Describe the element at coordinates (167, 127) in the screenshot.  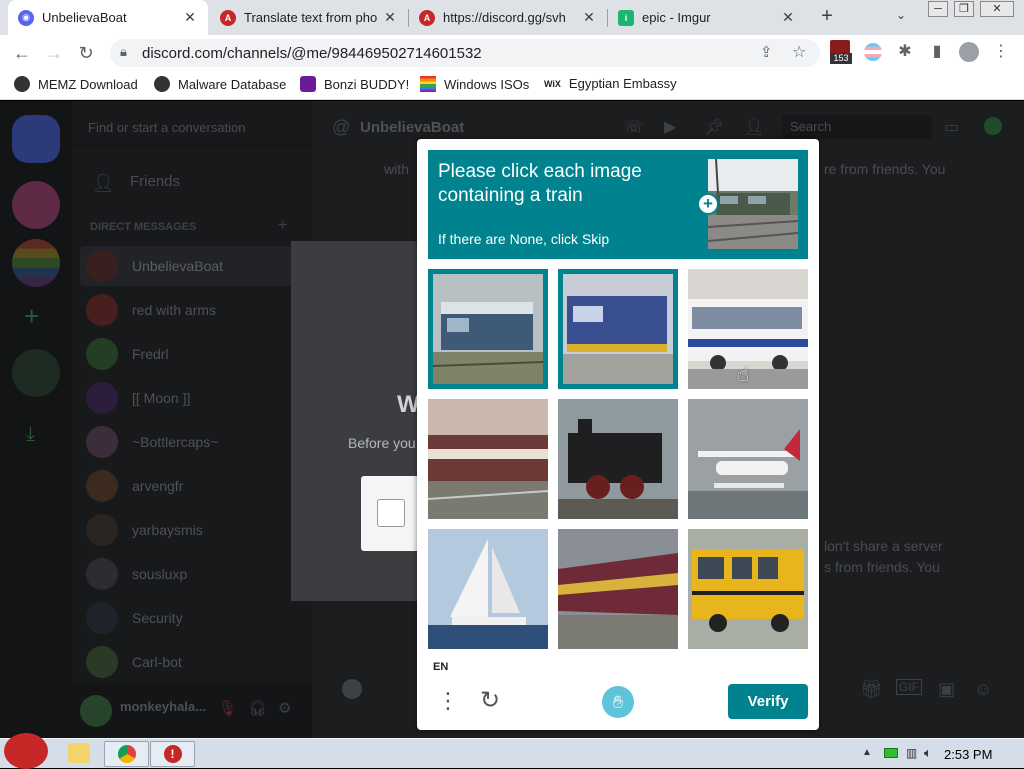
I see `dm-search-input: Find or start a conversation` at that location.